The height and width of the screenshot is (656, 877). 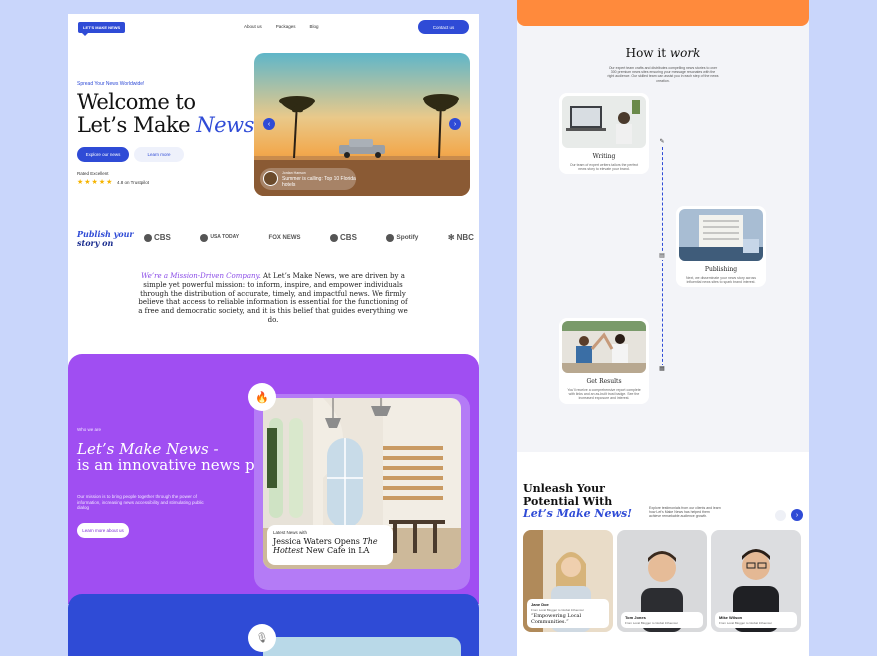 What do you see at coordinates (102, 29) in the screenshot?
I see `logo: LET'S MAKE NEWS` at bounding box center [102, 29].